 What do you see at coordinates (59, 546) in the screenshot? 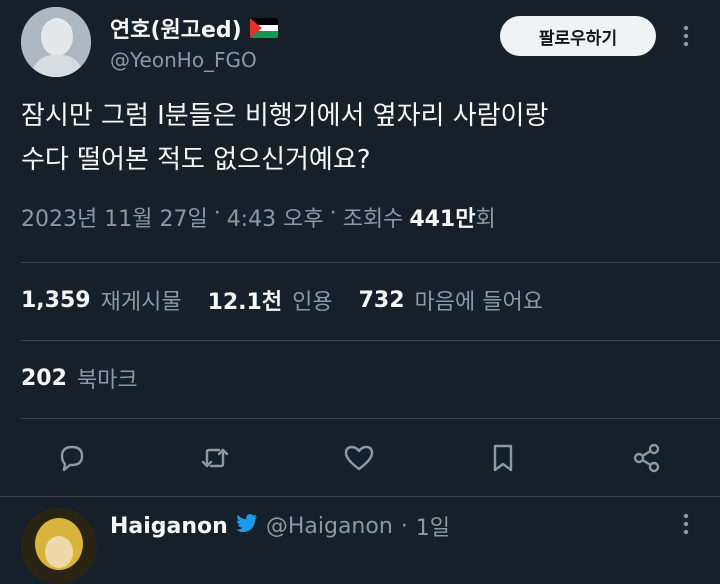
I see `reply-avatar` at bounding box center [59, 546].